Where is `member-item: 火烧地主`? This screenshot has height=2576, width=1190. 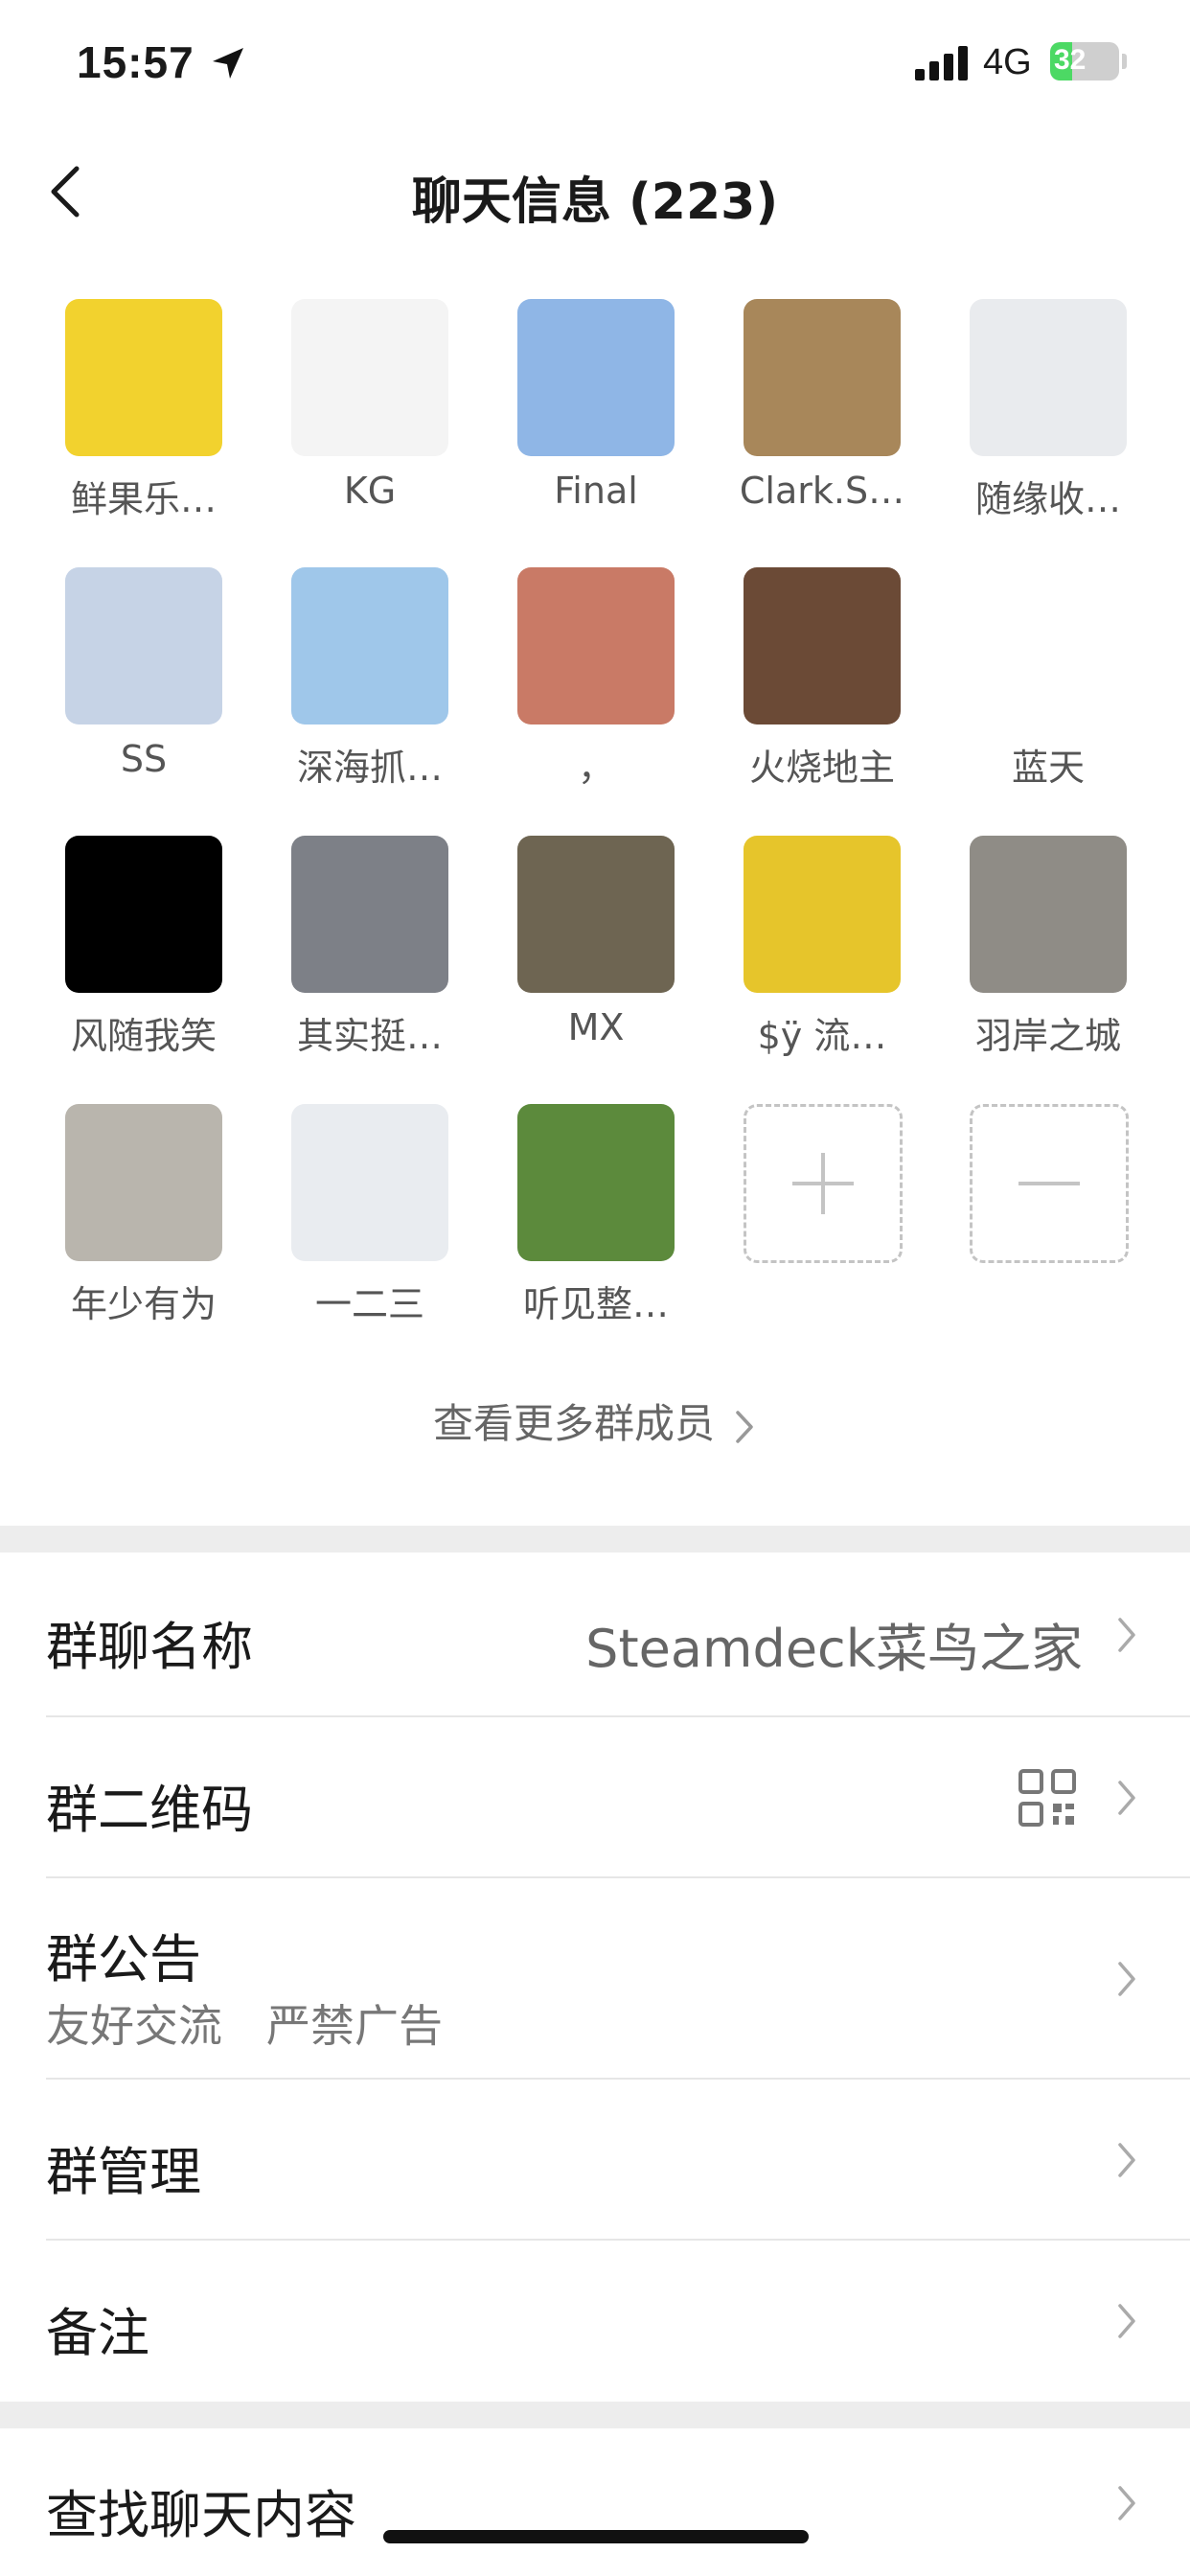
member-item: 火烧地主 is located at coordinates (806, 691).